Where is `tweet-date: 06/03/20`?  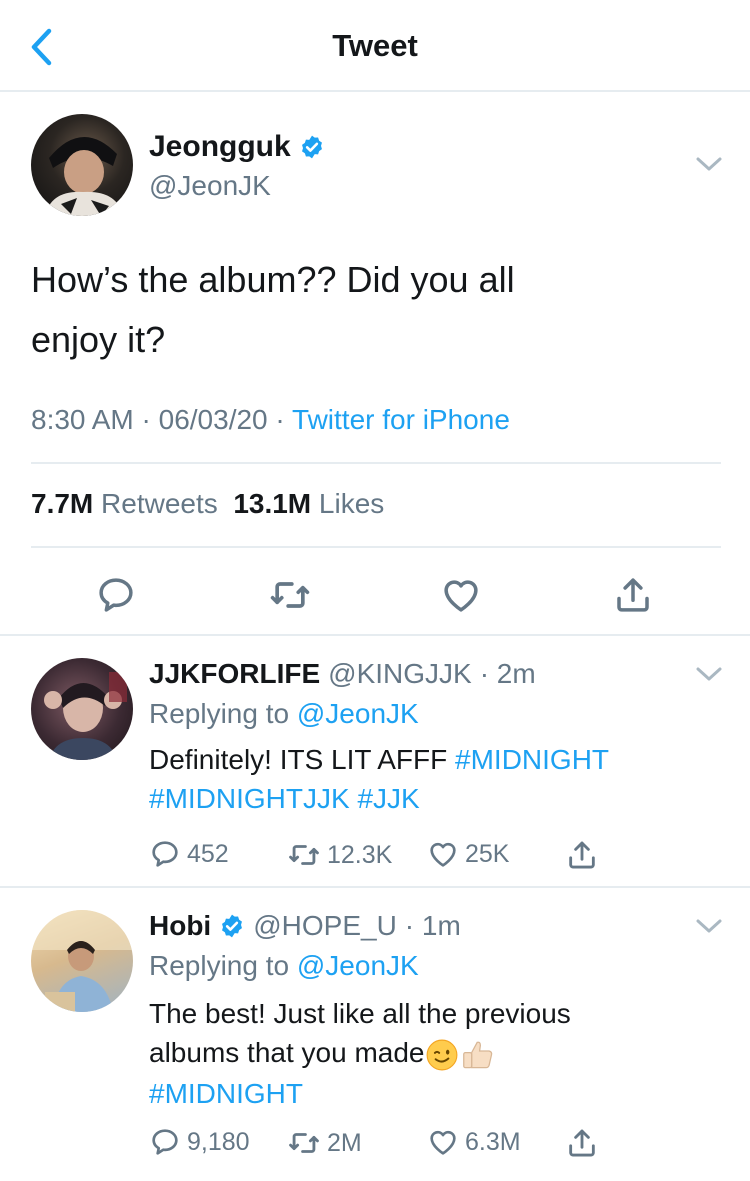 tweet-date: 06/03/20 is located at coordinates (213, 419).